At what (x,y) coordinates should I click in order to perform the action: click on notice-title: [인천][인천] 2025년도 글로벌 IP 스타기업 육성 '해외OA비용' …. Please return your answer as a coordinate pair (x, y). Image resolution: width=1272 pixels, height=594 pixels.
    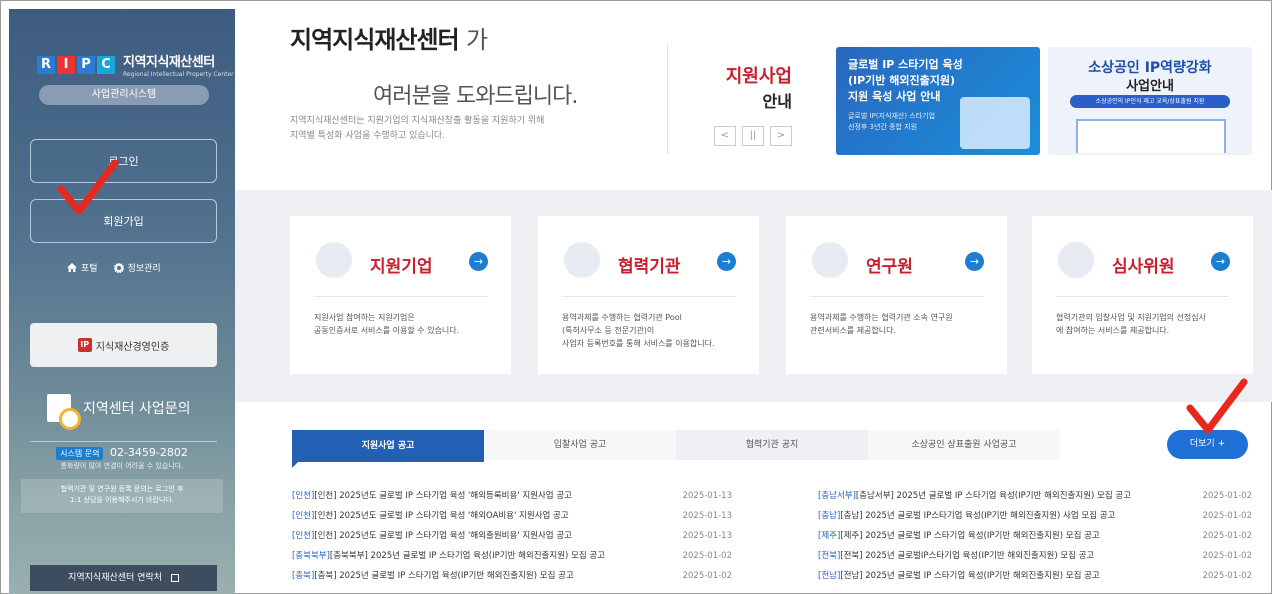
    Looking at the image, I should click on (430, 516).